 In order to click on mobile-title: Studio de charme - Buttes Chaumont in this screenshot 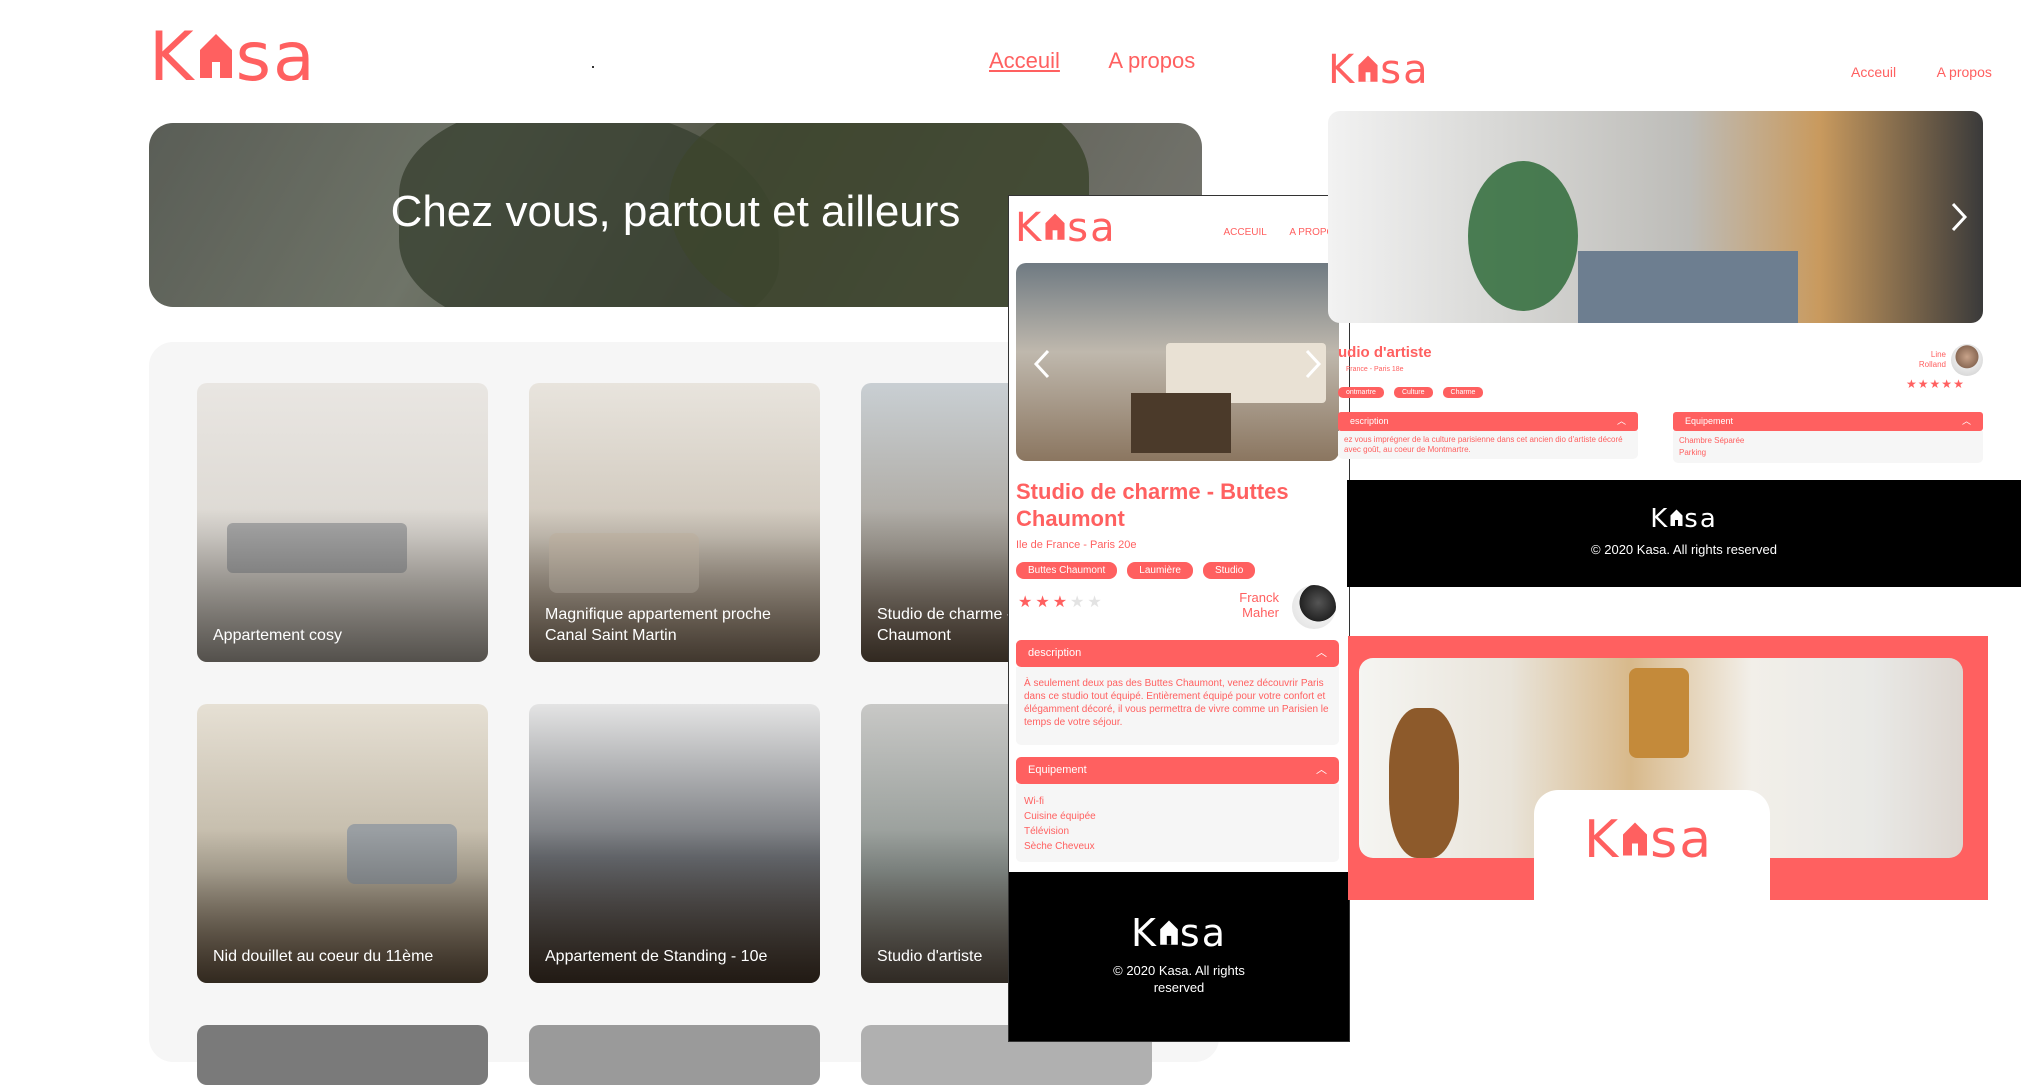, I will do `click(1152, 505)`.